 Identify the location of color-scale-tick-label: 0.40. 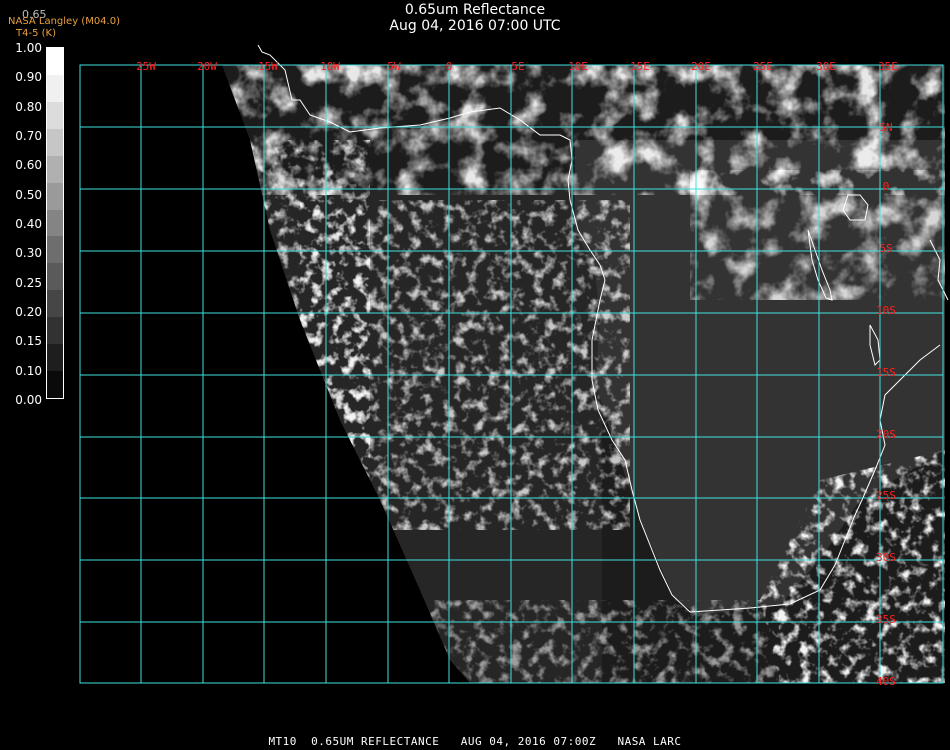
(28, 224).